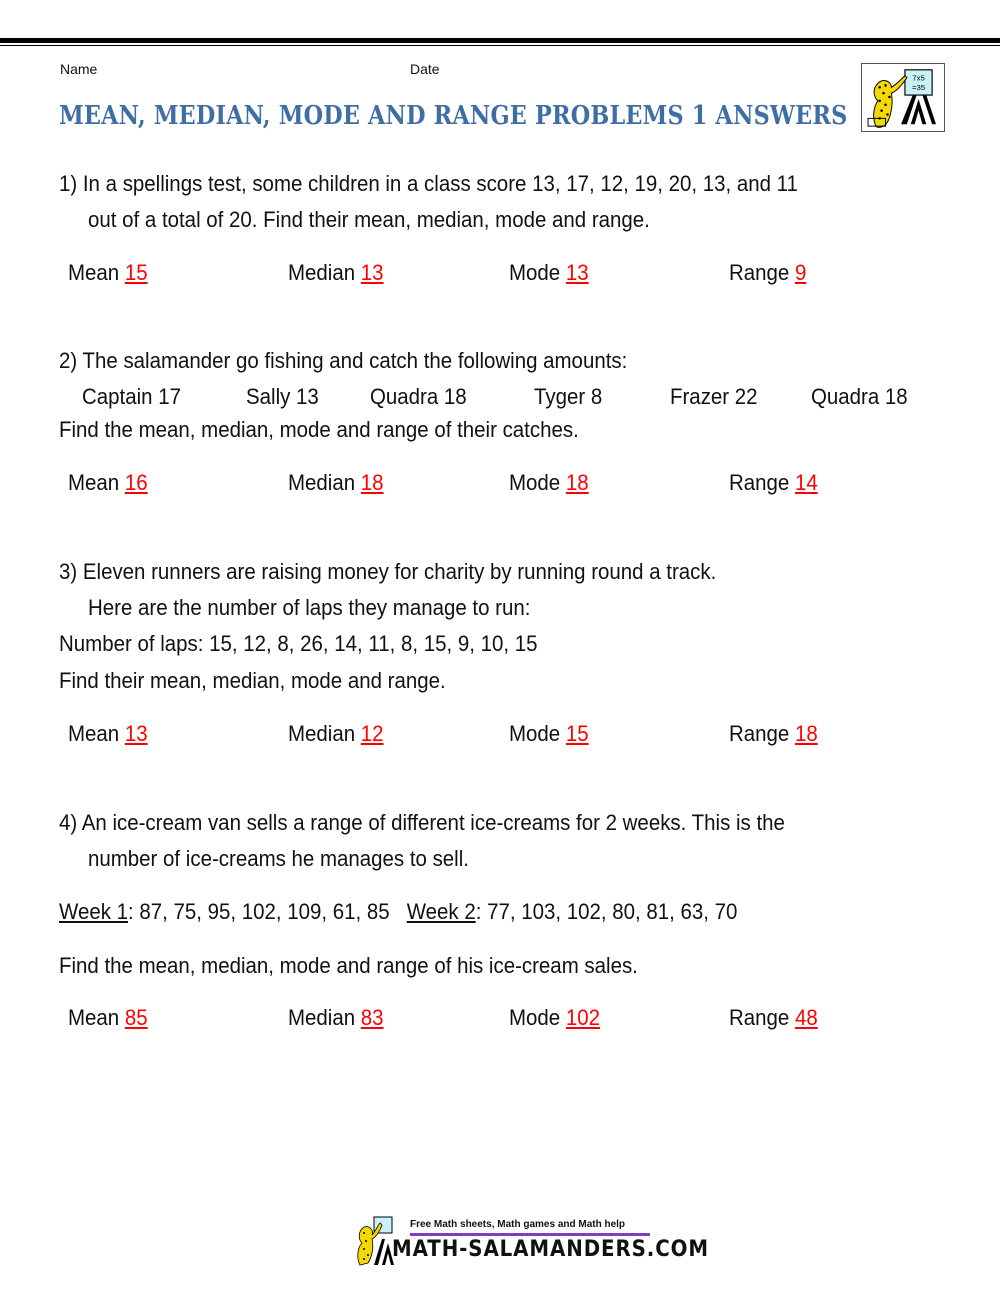 This screenshot has width=1000, height=1294. What do you see at coordinates (131, 396) in the screenshot?
I see `catch-item: Captain 17` at bounding box center [131, 396].